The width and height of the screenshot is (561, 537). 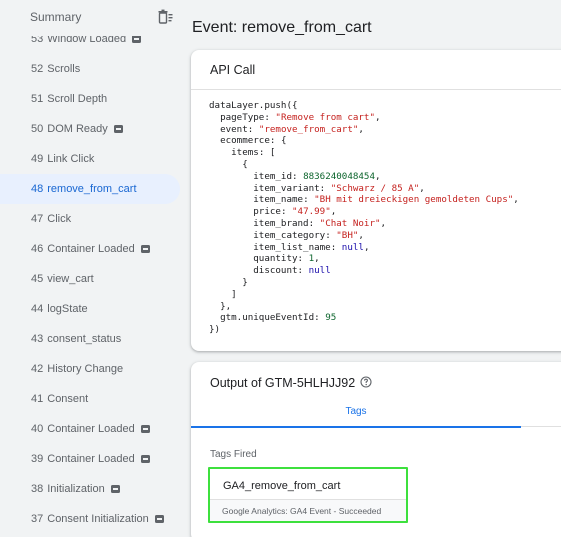 What do you see at coordinates (376, 70) in the screenshot?
I see `api-call-header: API Call` at bounding box center [376, 70].